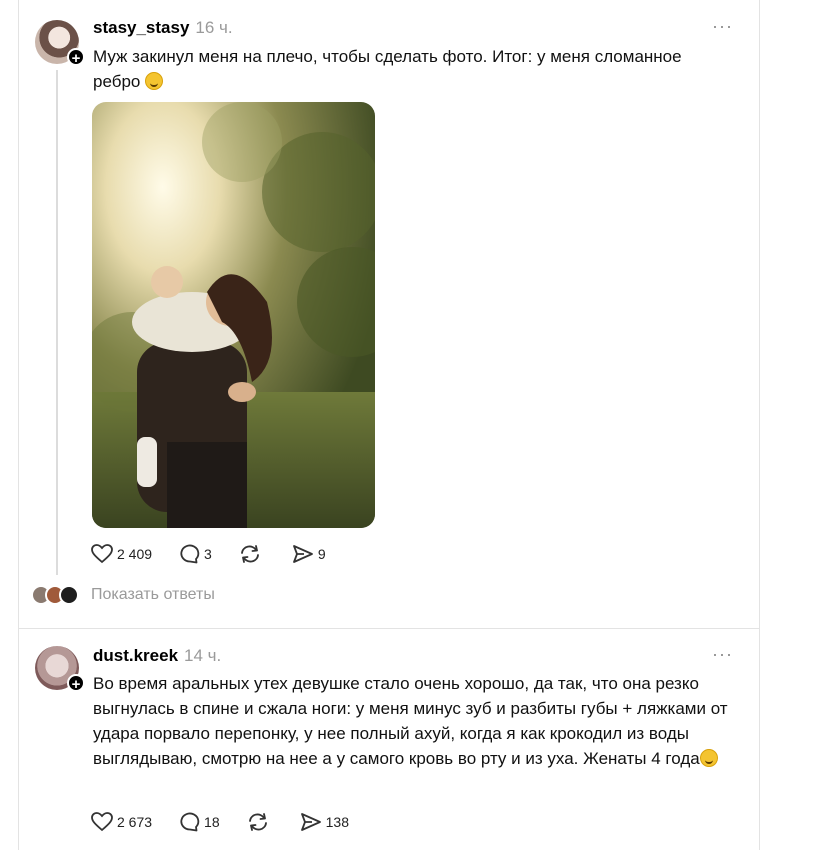  Describe the element at coordinates (135, 822) in the screenshot. I see `like-count: 2 673` at that location.